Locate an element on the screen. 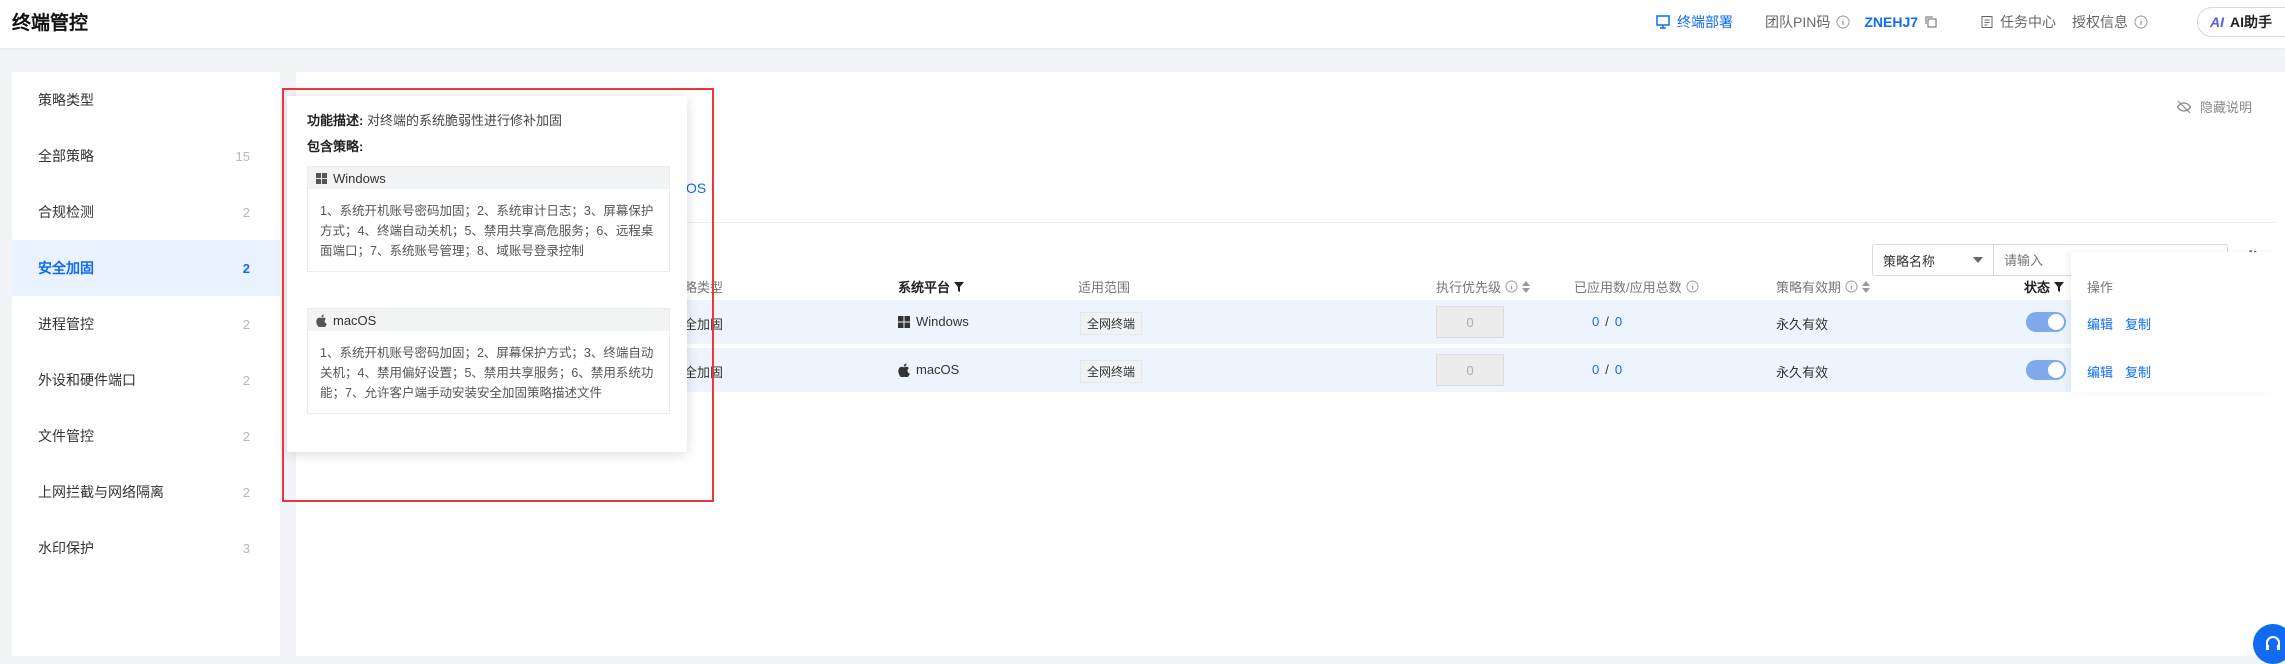 The height and width of the screenshot is (664, 2285). pin-code: ZNEHJ7 is located at coordinates (1891, 22).